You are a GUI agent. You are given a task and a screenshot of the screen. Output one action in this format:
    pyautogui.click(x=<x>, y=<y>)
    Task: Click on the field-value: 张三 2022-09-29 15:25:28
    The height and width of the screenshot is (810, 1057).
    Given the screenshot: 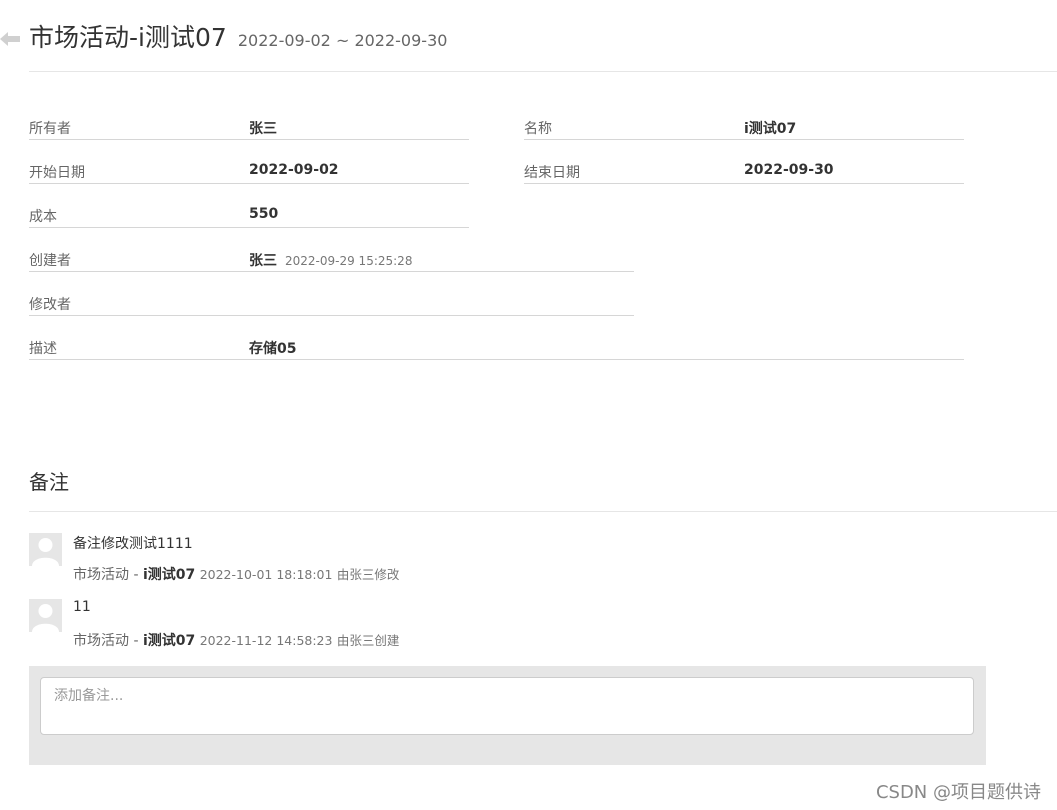 What is the action you would take?
    pyautogui.click(x=330, y=260)
    